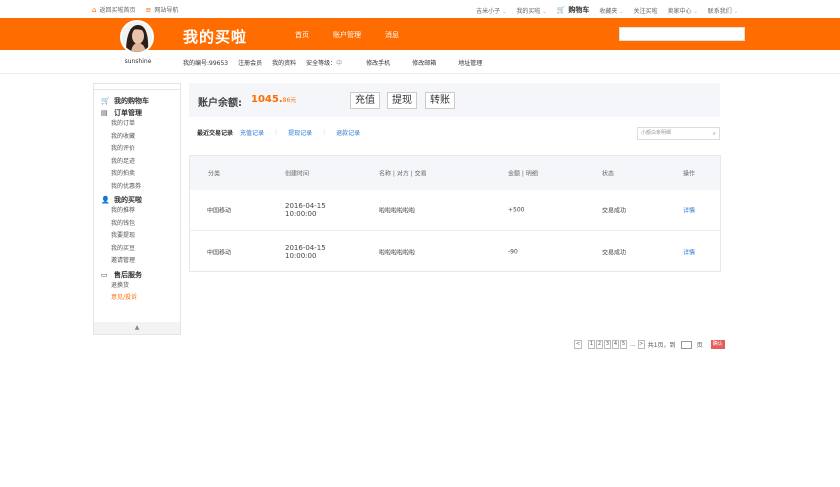 Image resolution: width=840 pixels, height=487 pixels. Describe the element at coordinates (219, 252) in the screenshot. I see `row-category: 中国移动` at that location.